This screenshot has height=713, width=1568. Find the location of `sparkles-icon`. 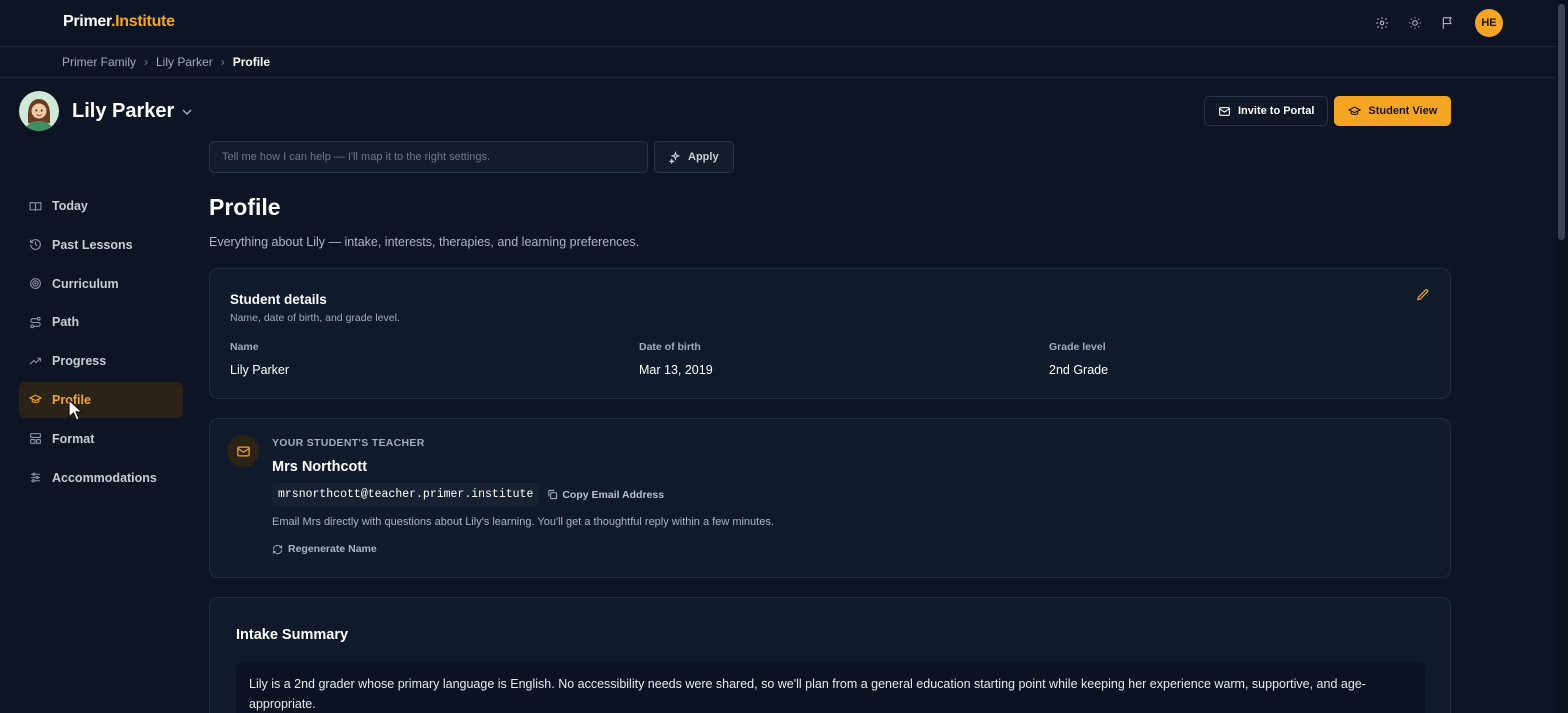

sparkles-icon is located at coordinates (675, 157).